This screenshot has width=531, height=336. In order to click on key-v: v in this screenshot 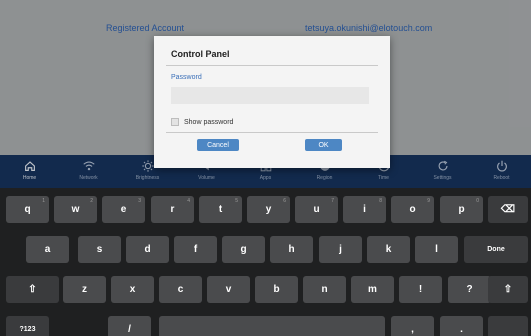, I will do `click(228, 289)`.